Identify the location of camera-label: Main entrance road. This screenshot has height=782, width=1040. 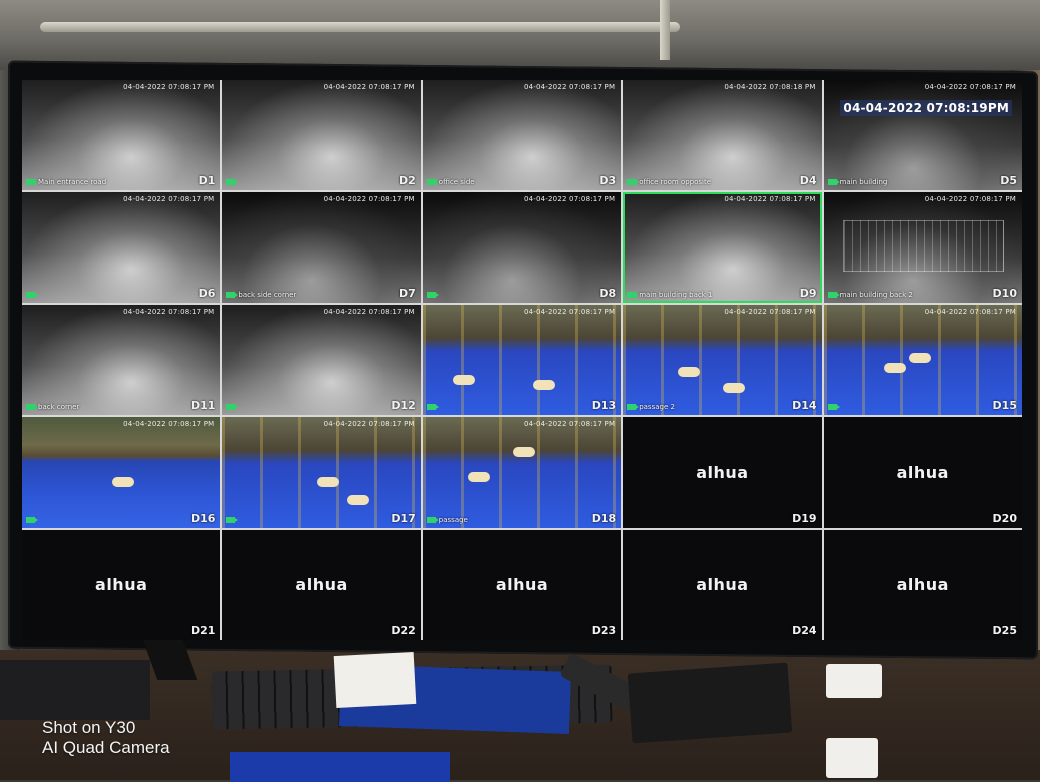
(72, 182).